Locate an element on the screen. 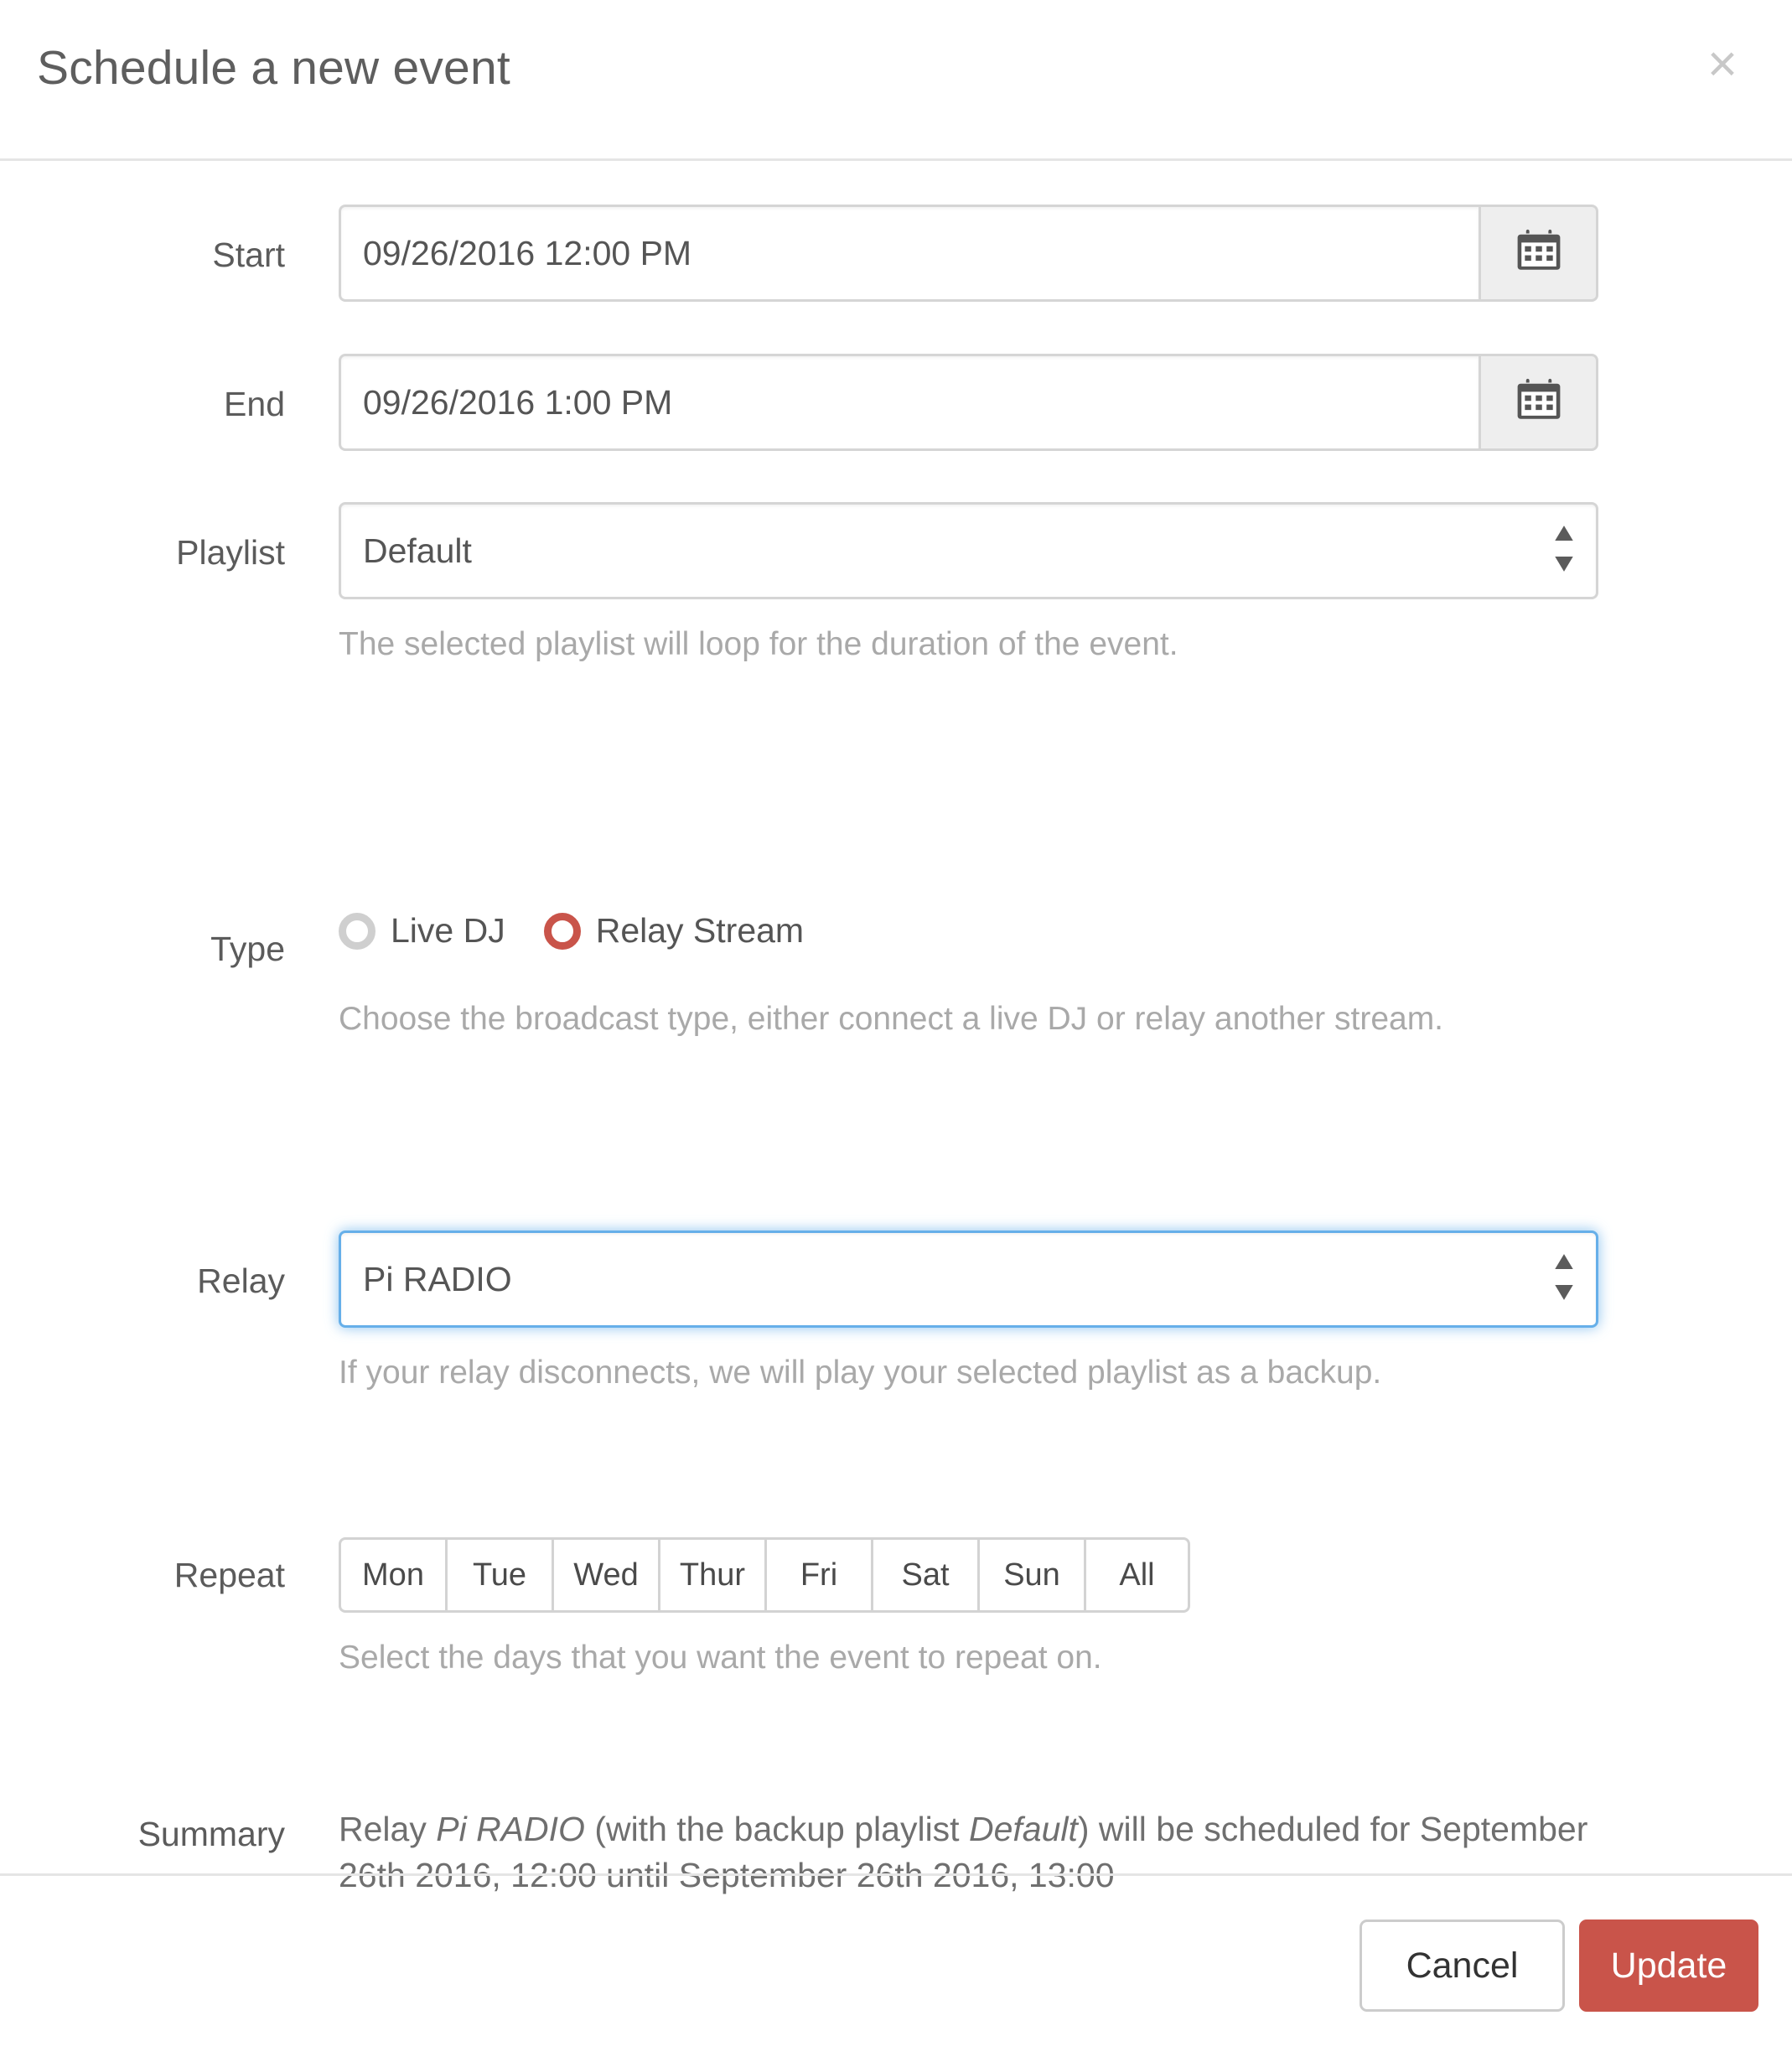  radio-live-dj-label: Live DJ is located at coordinates (448, 930).